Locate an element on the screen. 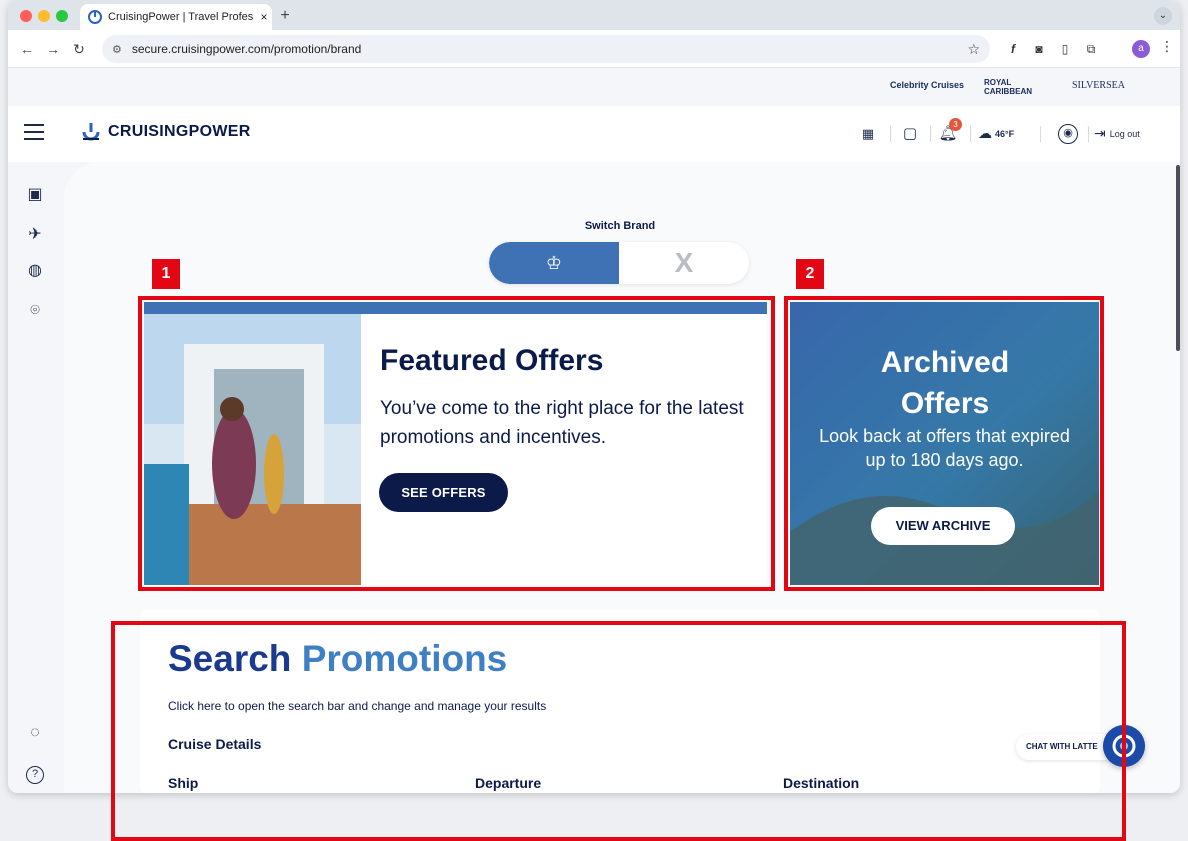 This screenshot has height=841, width=1188. help-icon: ? is located at coordinates (35, 775).